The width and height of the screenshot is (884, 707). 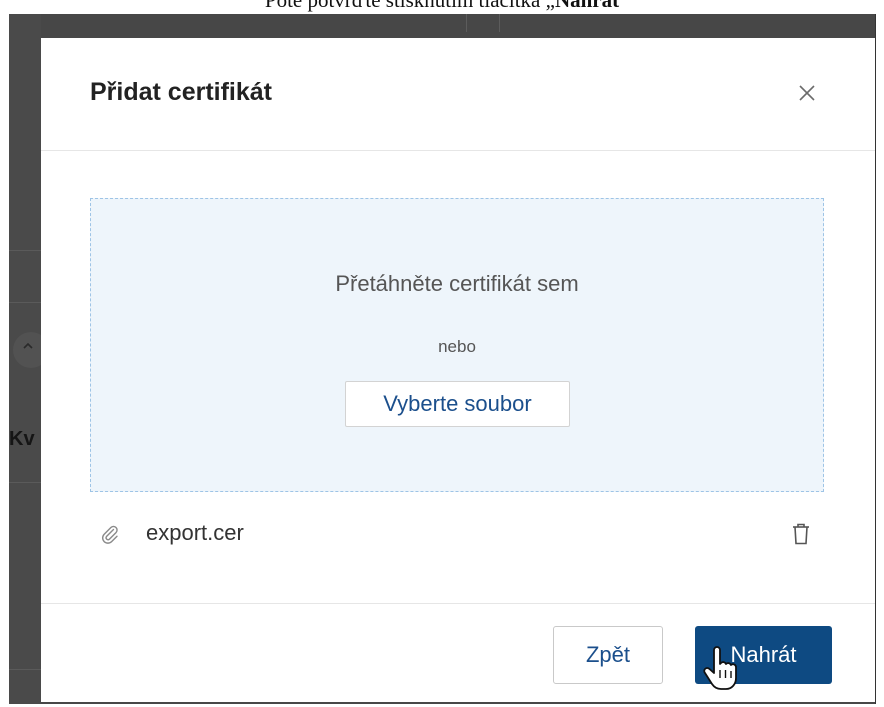 I want to click on choose-file-button: Vyberte soubor, so click(x=457, y=404).